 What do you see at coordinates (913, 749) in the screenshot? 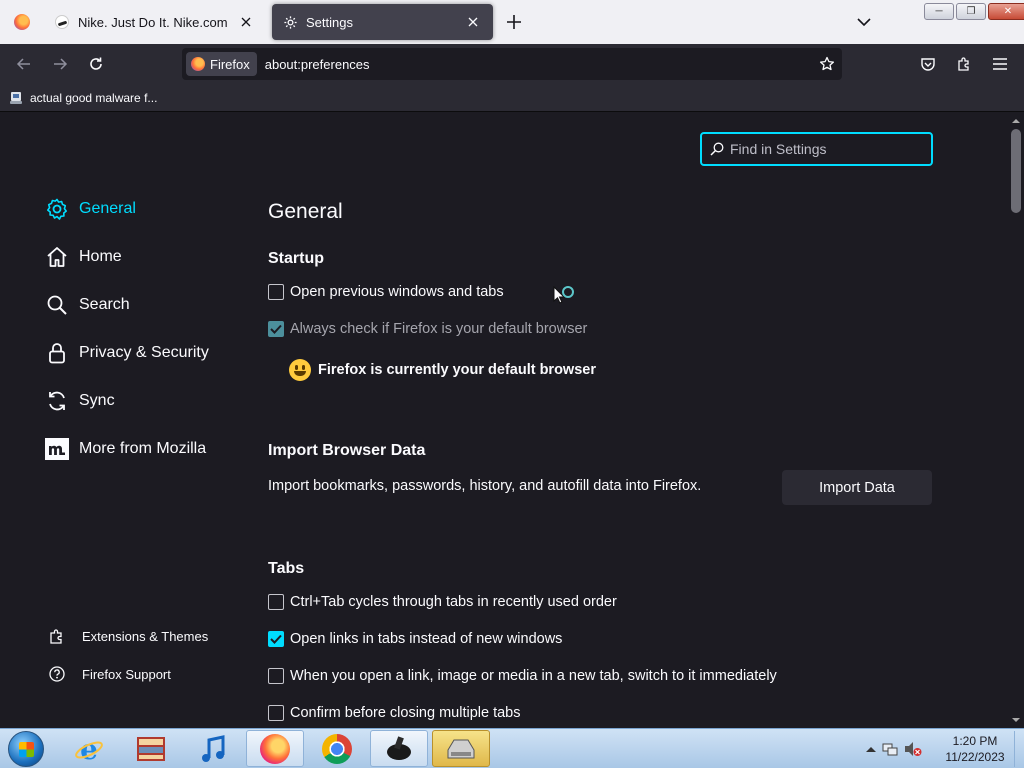
I see `volume-muted-icon` at bounding box center [913, 749].